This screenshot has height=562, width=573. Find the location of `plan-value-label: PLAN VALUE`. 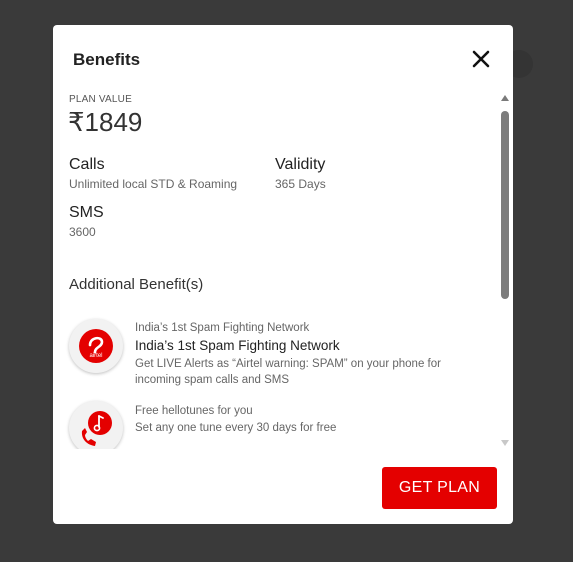

plan-value-label: PLAN VALUE is located at coordinates (100, 99).